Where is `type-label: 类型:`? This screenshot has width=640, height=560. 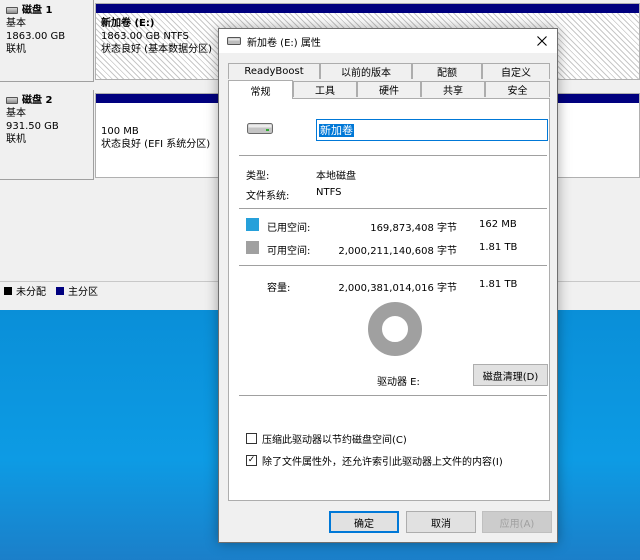
type-label: 类型: is located at coordinates (258, 176).